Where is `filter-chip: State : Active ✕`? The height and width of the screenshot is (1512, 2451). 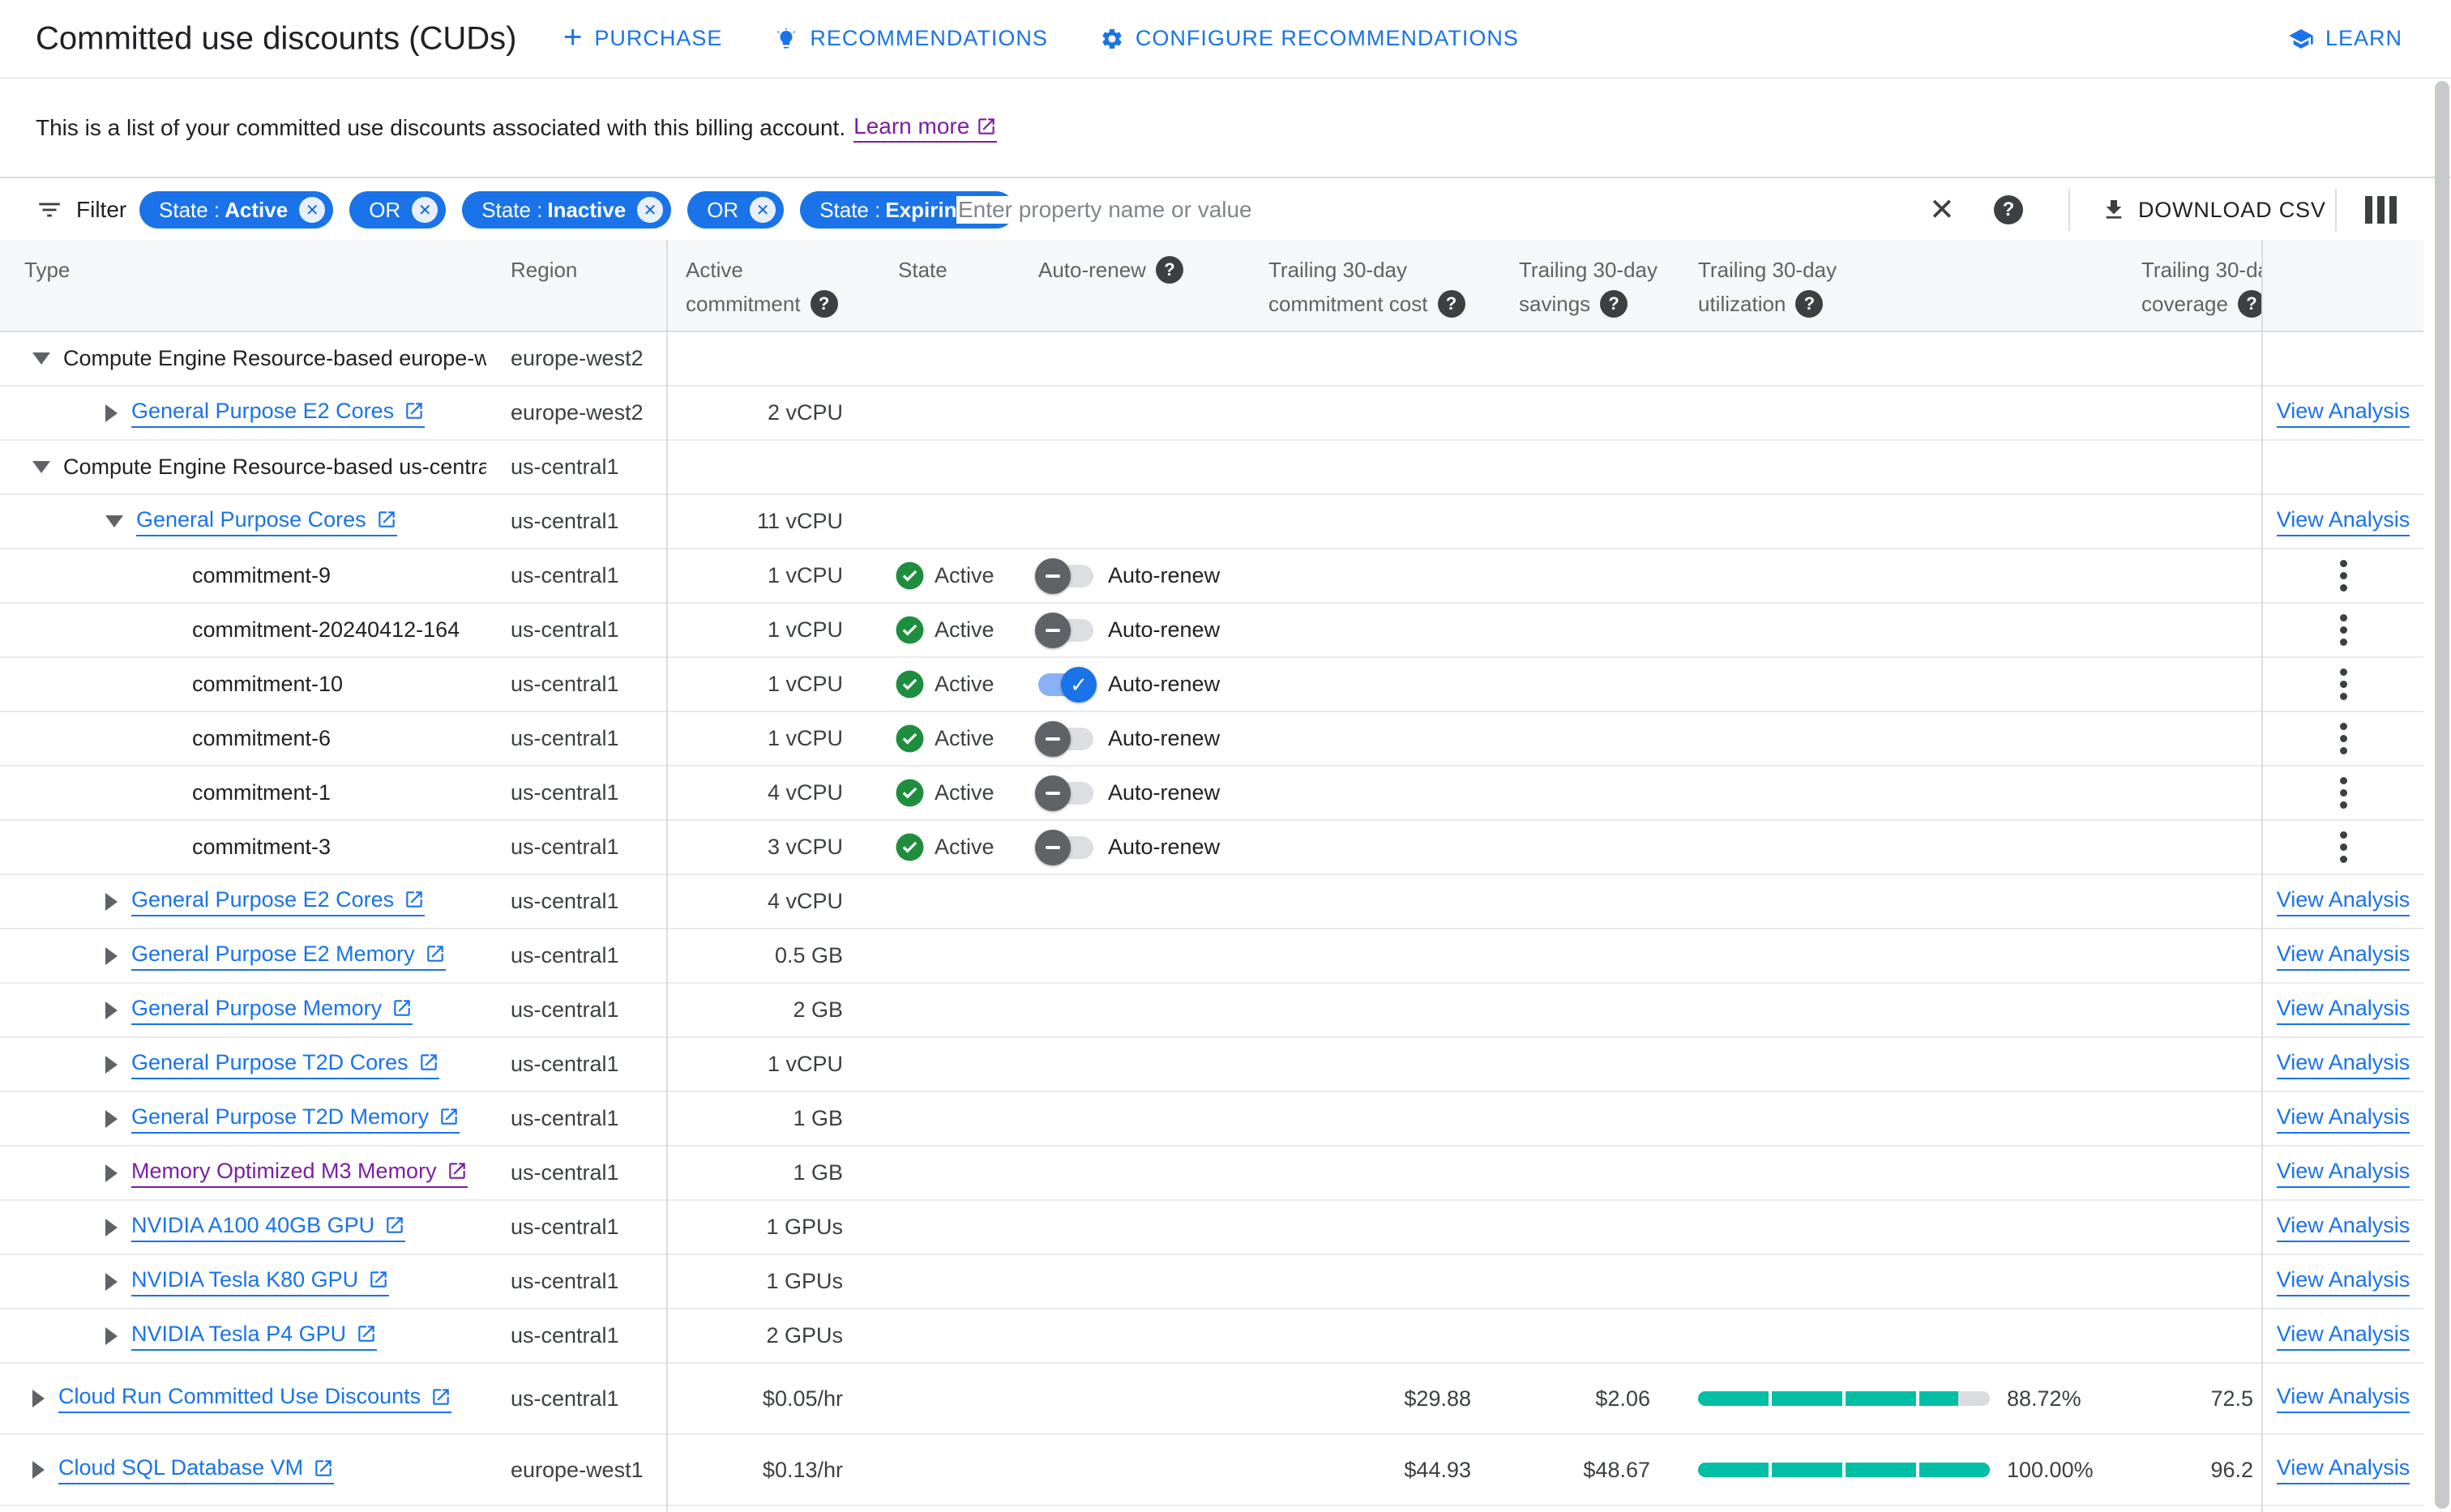 filter-chip: State : Active ✕ is located at coordinates (236, 210).